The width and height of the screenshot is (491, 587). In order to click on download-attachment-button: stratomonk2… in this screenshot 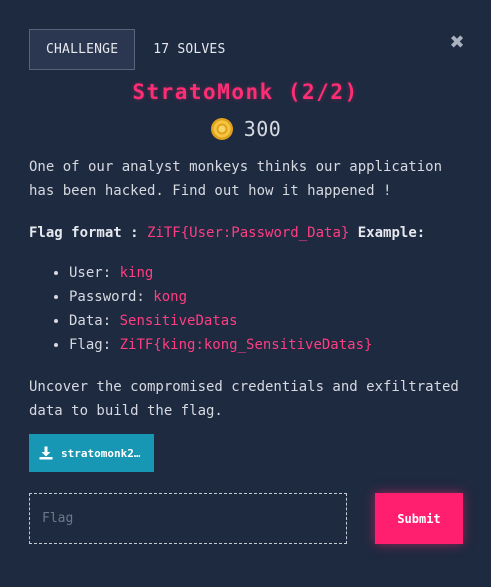, I will do `click(91, 453)`.